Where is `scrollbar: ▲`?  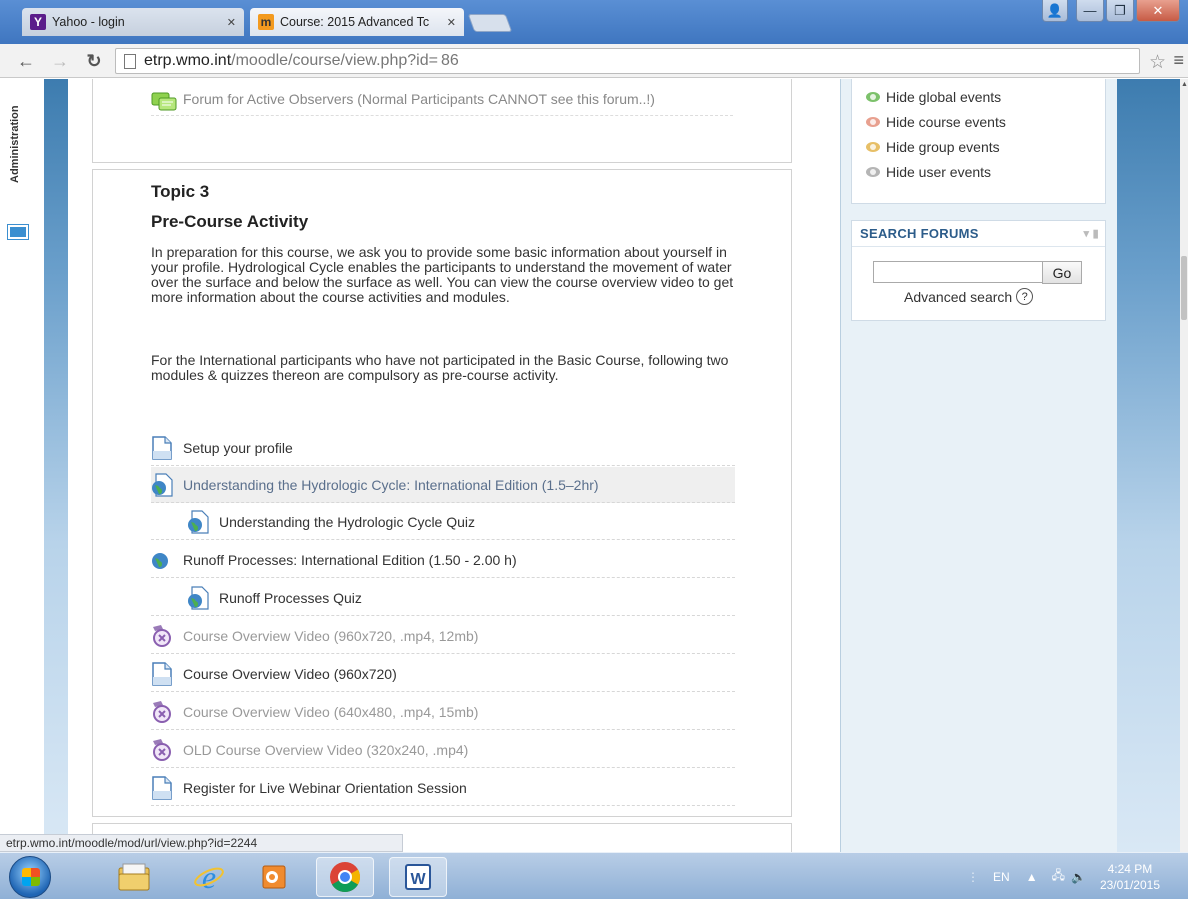 scrollbar: ▲ is located at coordinates (1184, 465).